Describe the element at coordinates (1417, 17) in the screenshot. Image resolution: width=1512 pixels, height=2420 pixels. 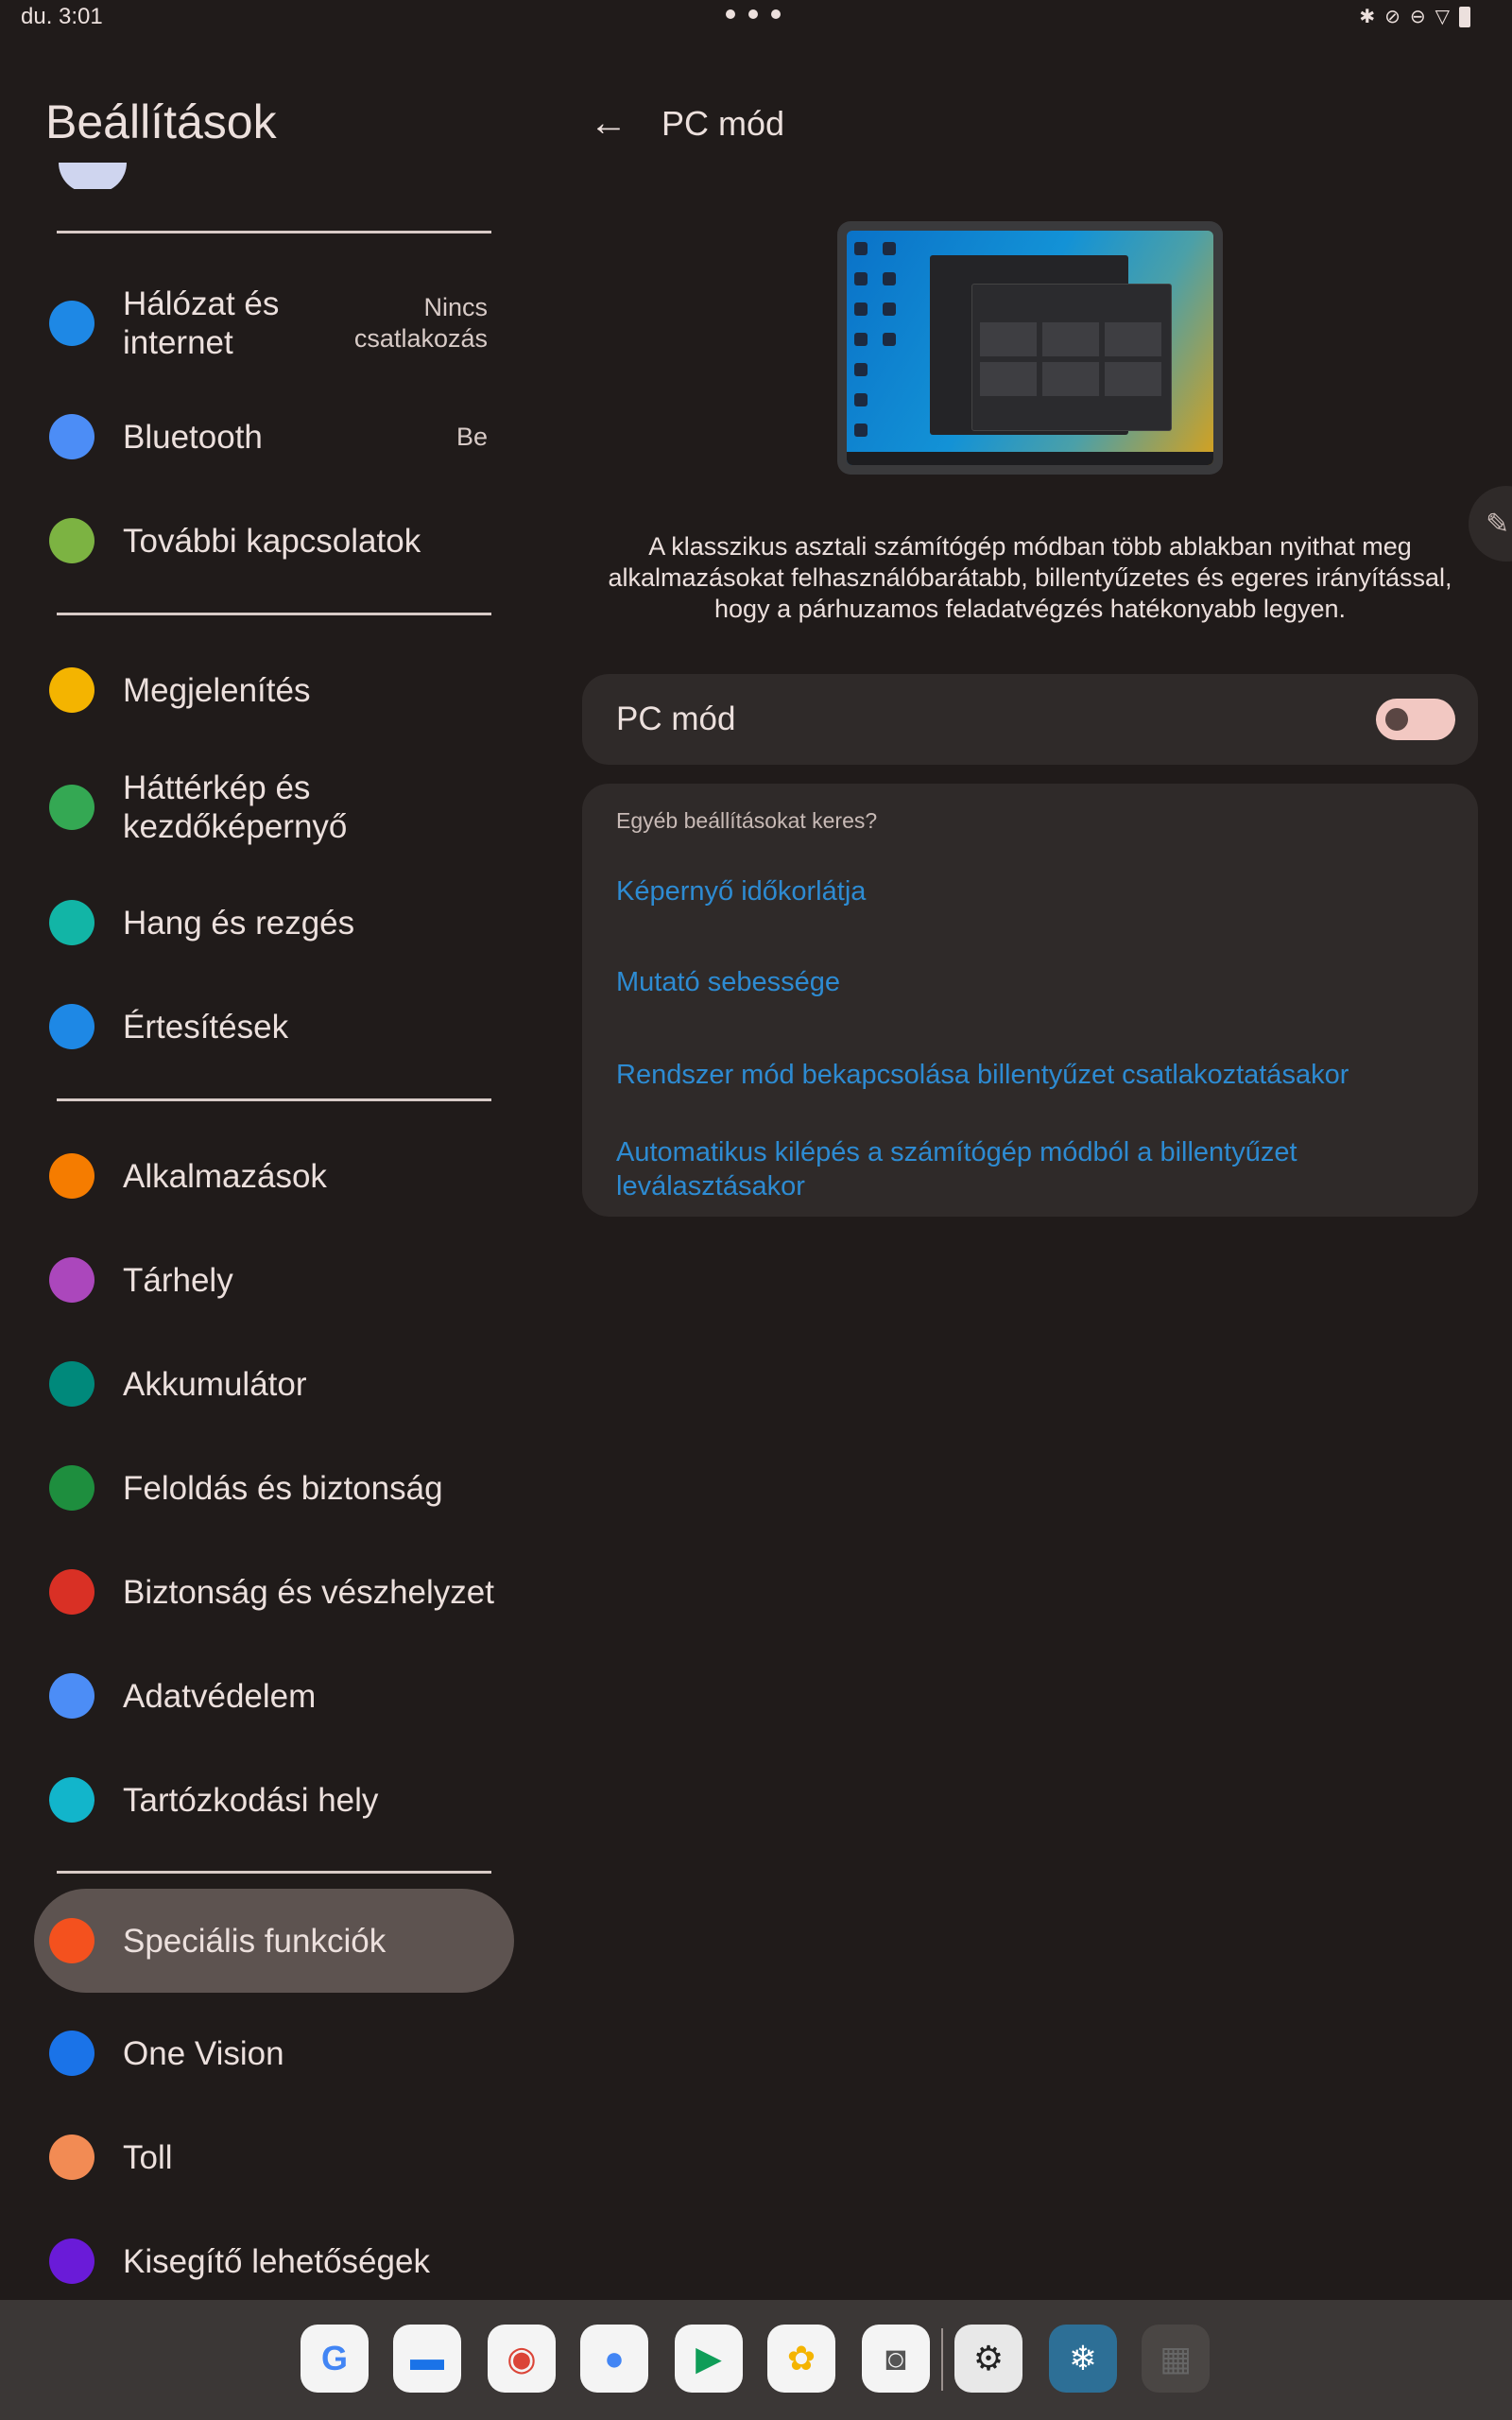
I see `dnd-icon: ⊖` at that location.